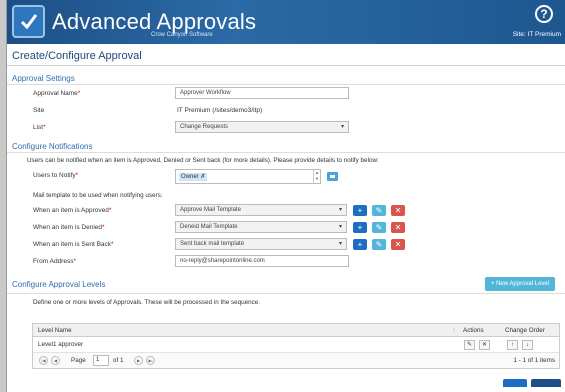 The height and width of the screenshot is (392, 565). Describe the element at coordinates (39, 127) in the screenshot. I see `list-label: List*` at that location.